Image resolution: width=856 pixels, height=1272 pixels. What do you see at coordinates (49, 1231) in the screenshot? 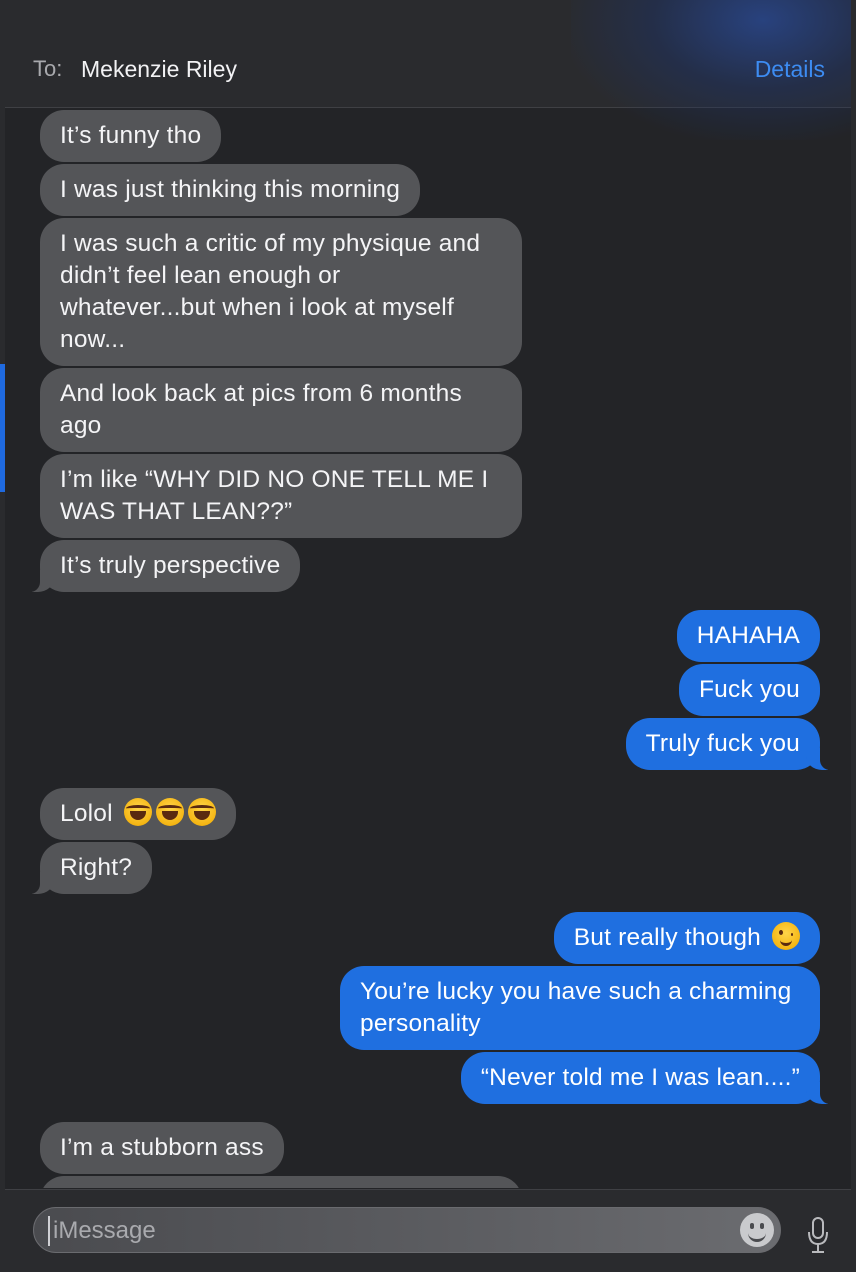
I see `text-caret` at bounding box center [49, 1231].